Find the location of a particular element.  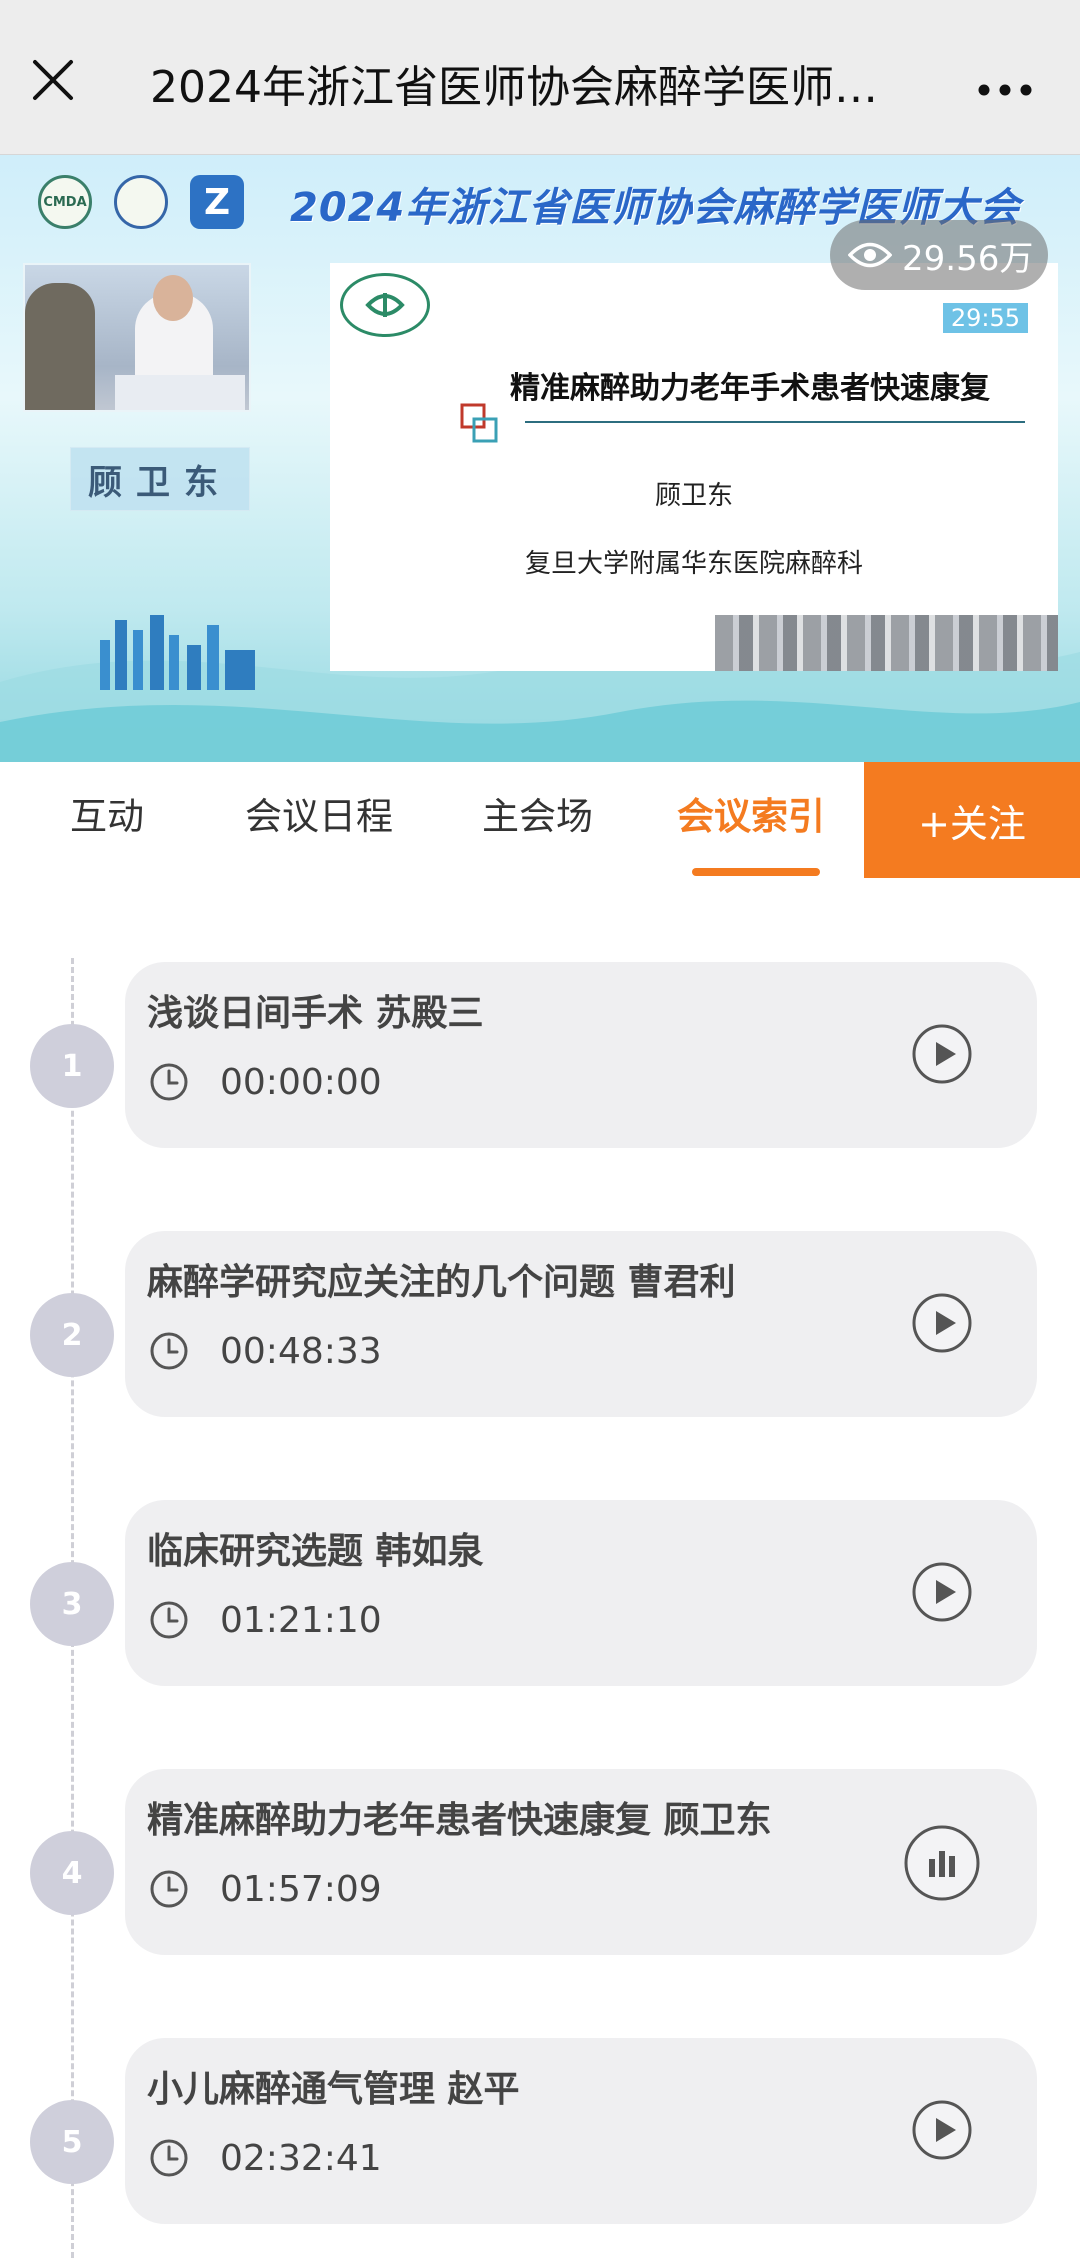

squares-decoration is located at coordinates (479, 423).